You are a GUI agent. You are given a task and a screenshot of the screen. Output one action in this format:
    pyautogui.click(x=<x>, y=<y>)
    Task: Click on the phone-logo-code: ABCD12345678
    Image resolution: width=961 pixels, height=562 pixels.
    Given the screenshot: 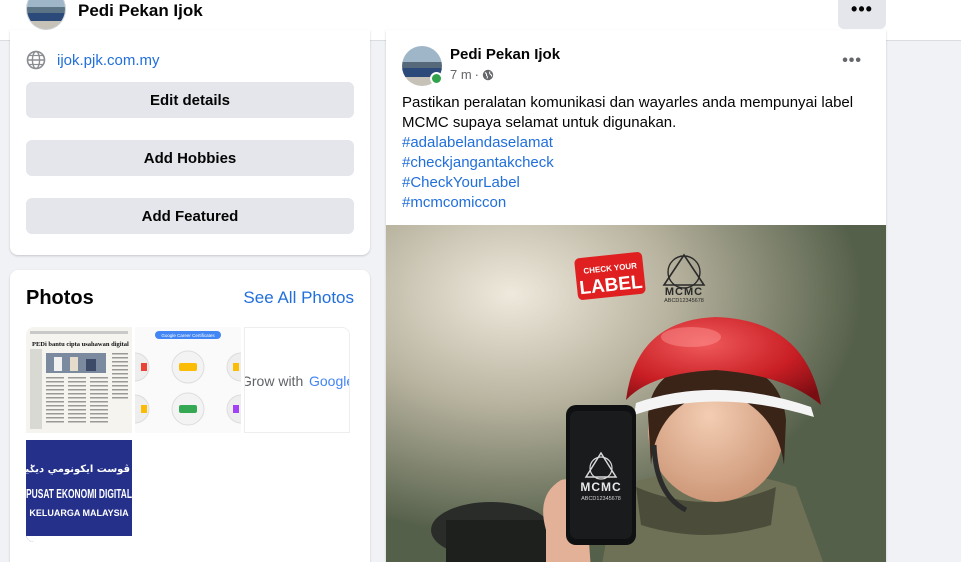 What is the action you would take?
    pyautogui.click(x=601, y=499)
    